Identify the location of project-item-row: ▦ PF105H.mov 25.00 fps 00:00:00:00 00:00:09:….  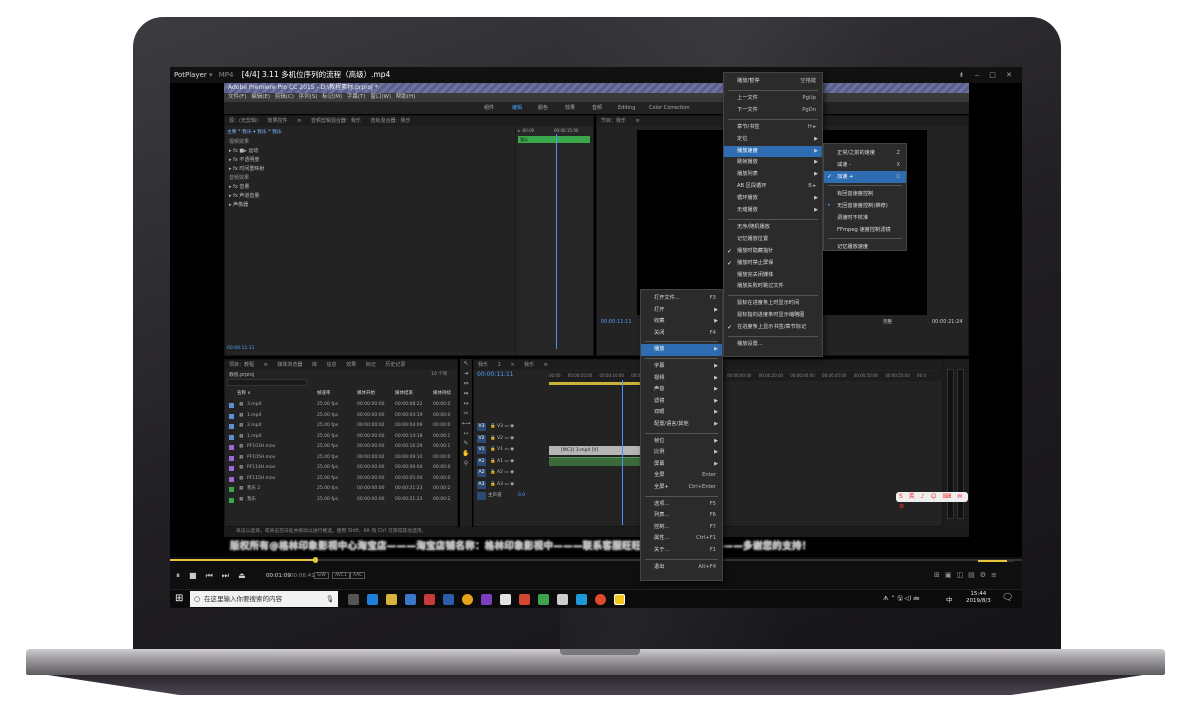
(341, 458).